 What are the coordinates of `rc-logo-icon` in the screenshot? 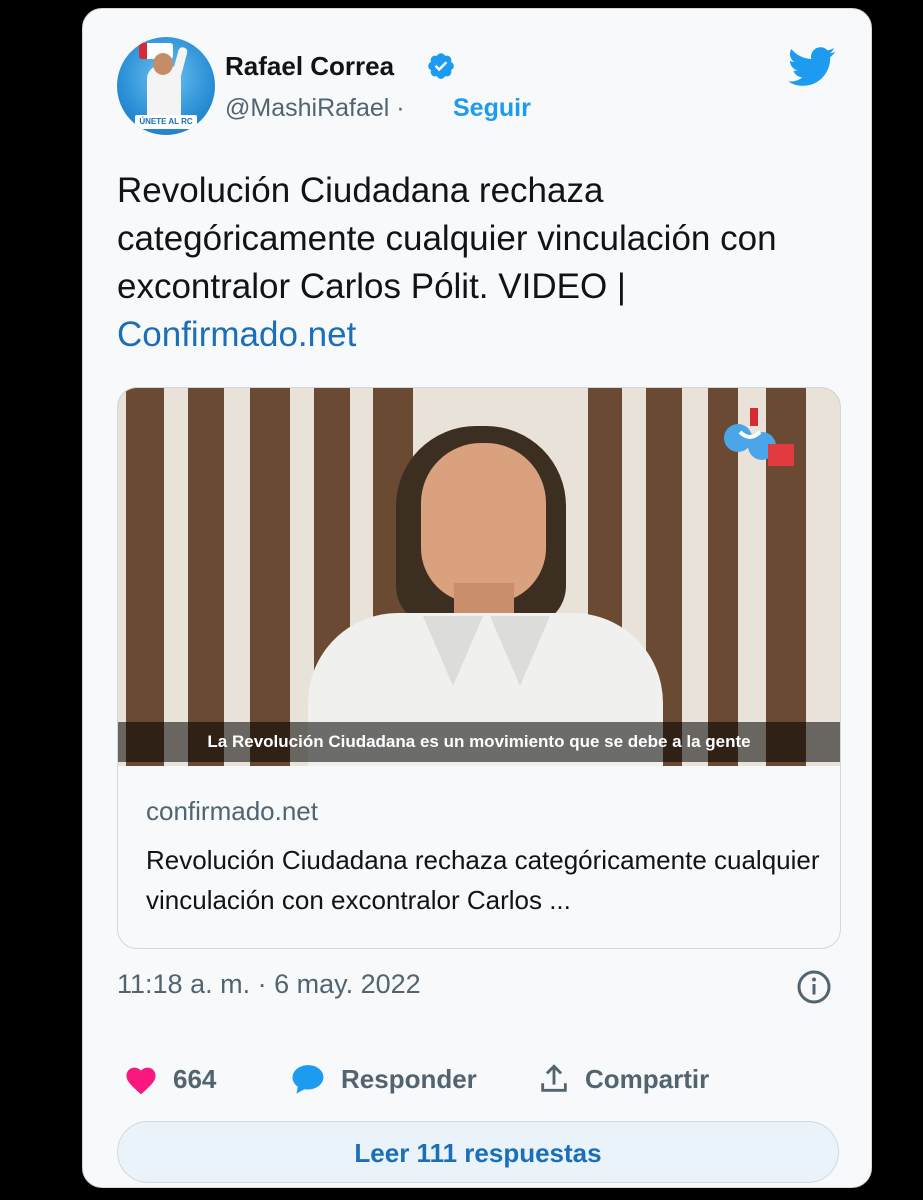 It's located at (759, 437).